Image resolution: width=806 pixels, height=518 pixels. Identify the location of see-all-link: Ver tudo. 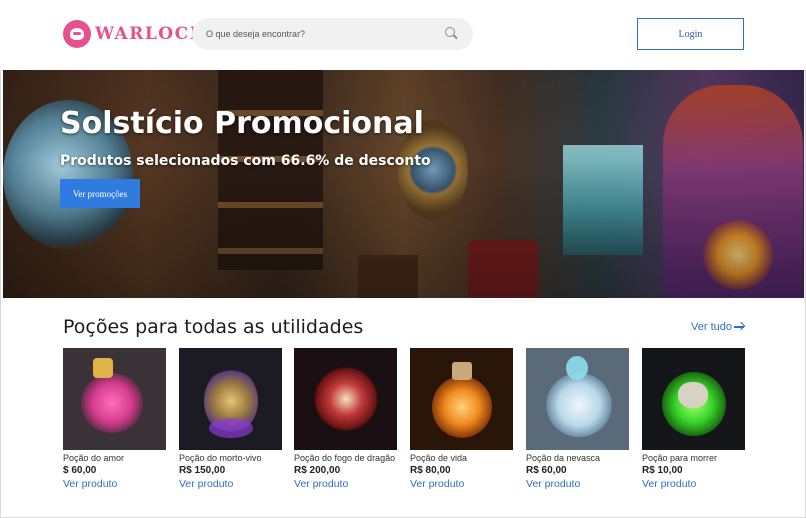
(718, 327).